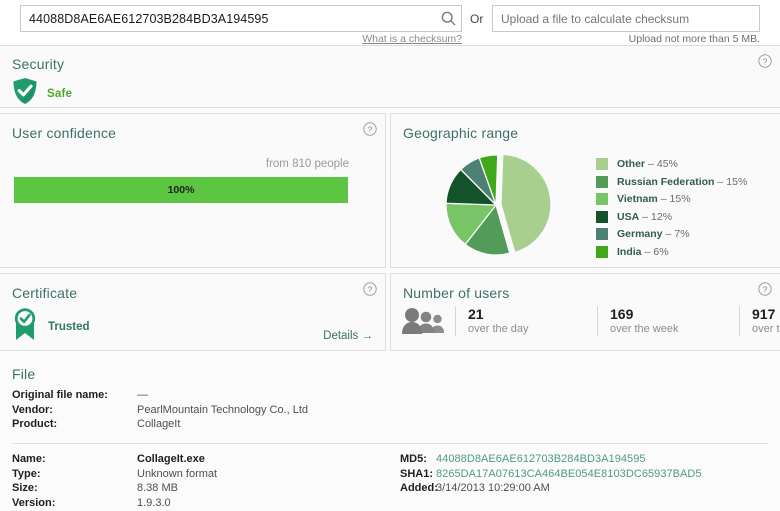 This screenshot has height=511, width=780. I want to click on certificate-details-link: Details →, so click(348, 336).